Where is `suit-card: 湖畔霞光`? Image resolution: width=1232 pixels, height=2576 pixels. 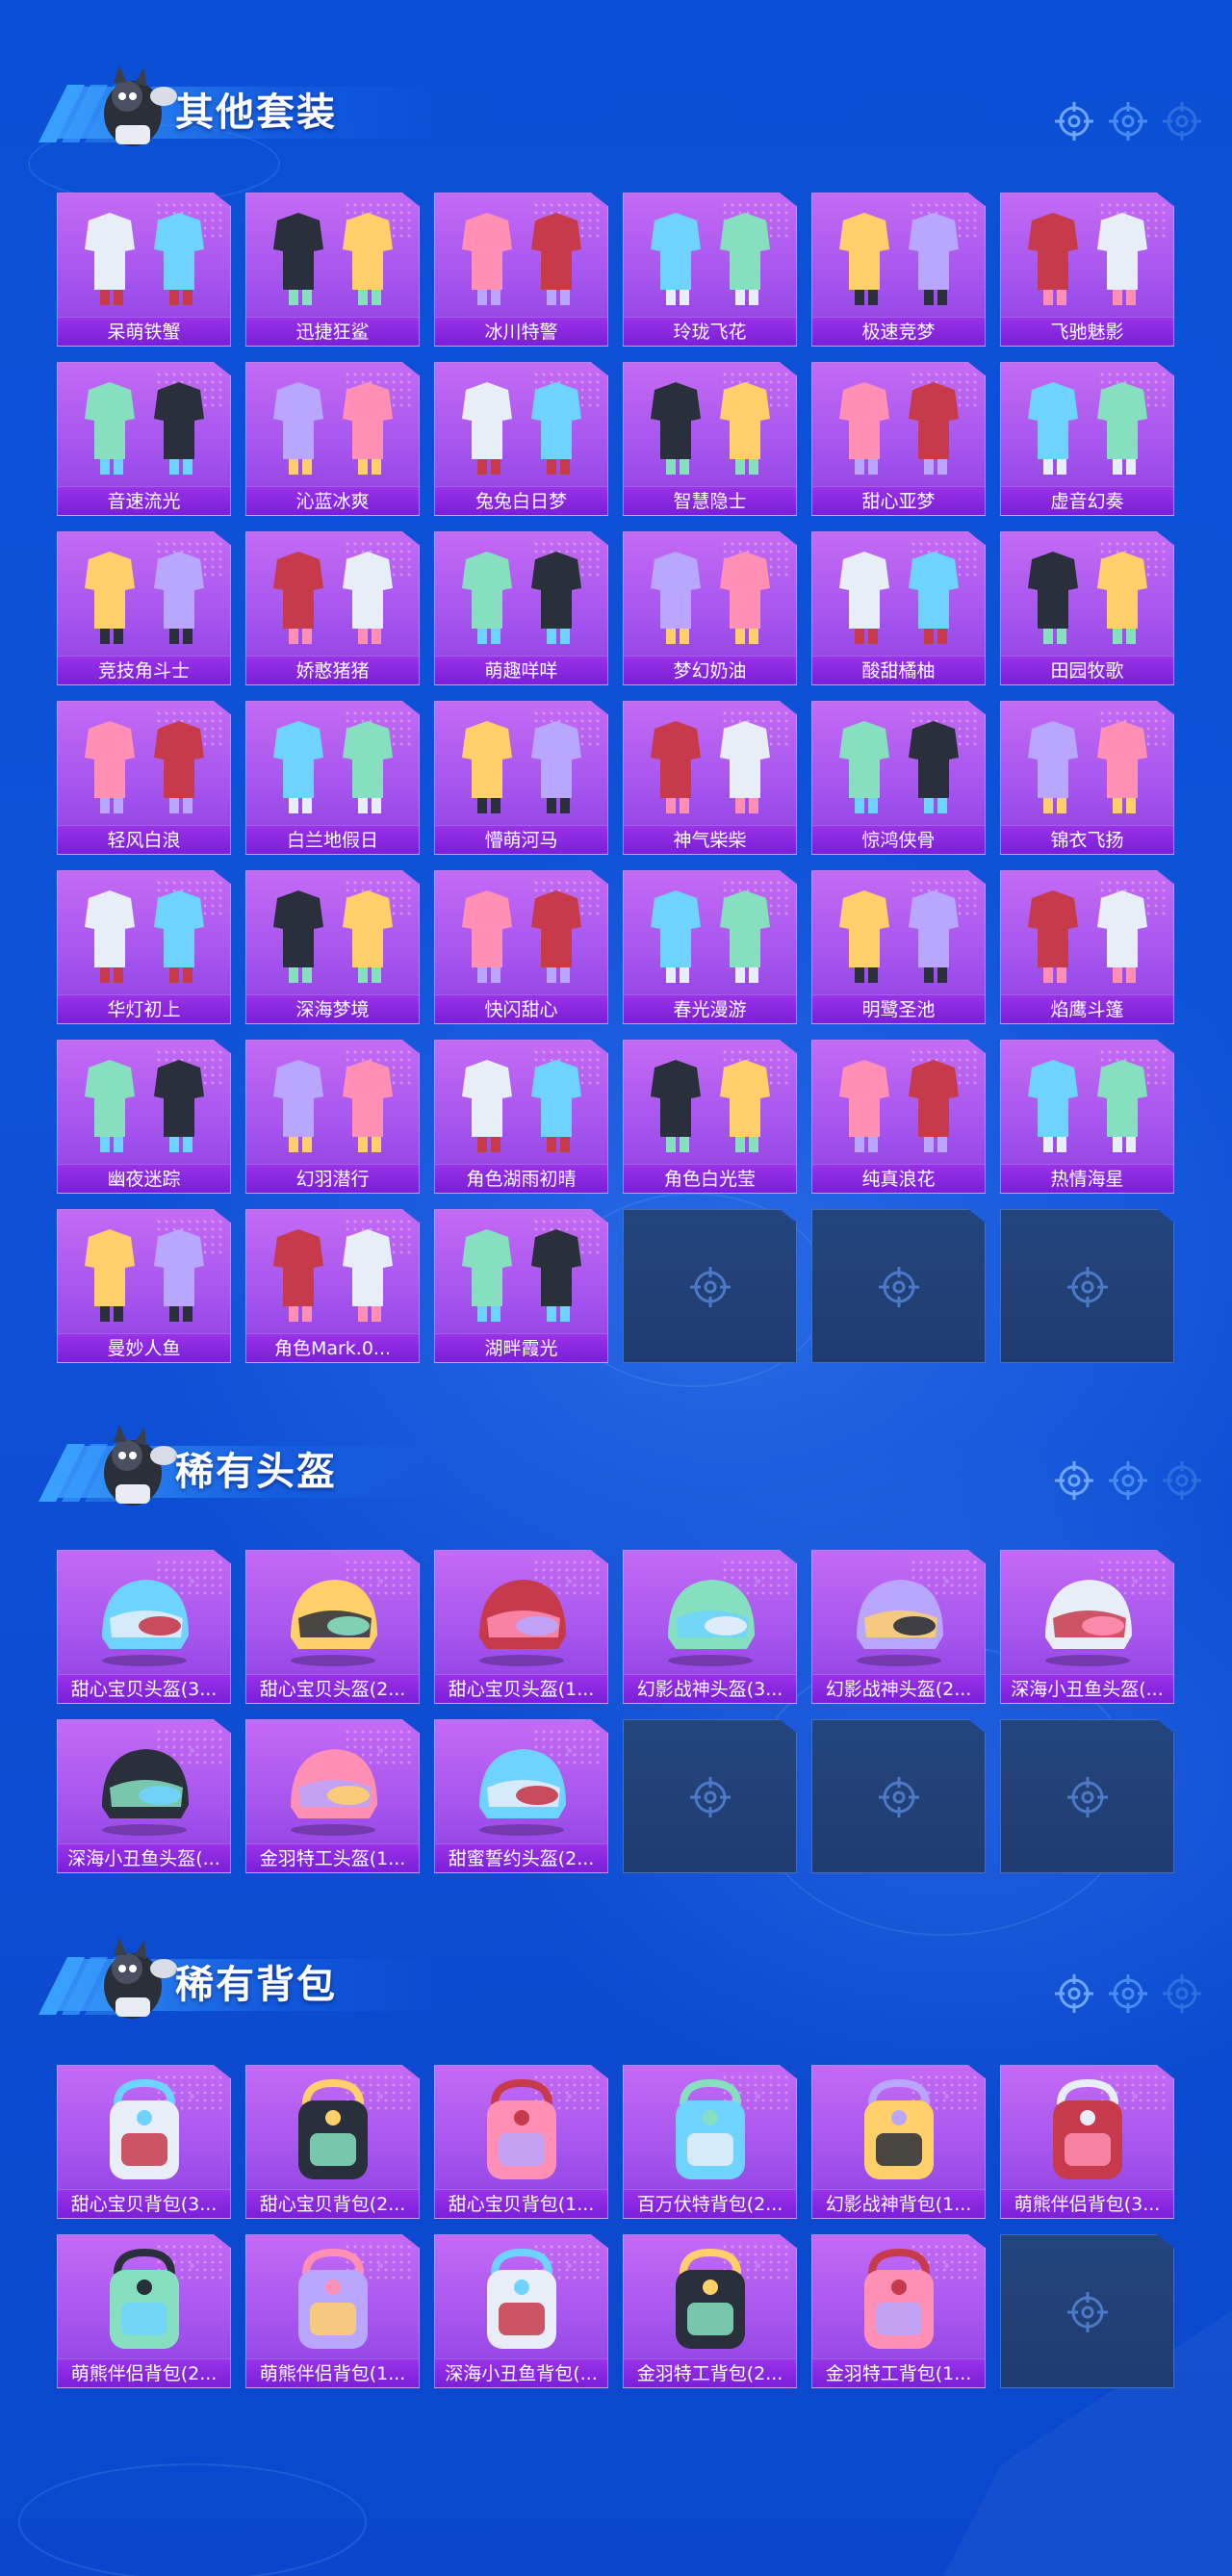
suit-card: 湖畔霞光 is located at coordinates (521, 1286).